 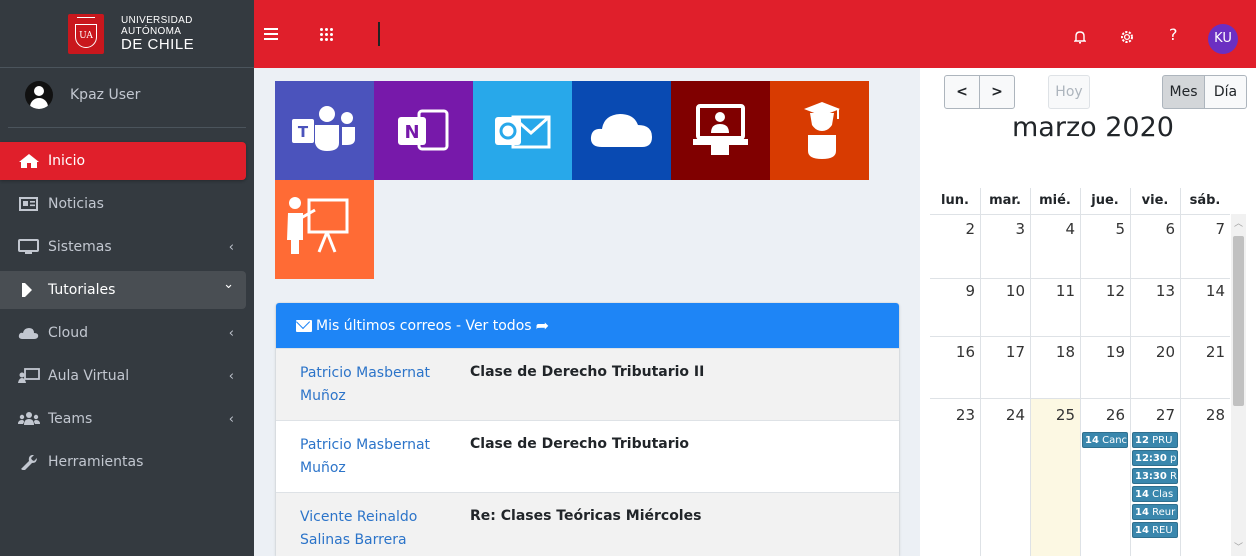 What do you see at coordinates (1155, 530) in the screenshot?
I see `calendar-event: 14 REU` at bounding box center [1155, 530].